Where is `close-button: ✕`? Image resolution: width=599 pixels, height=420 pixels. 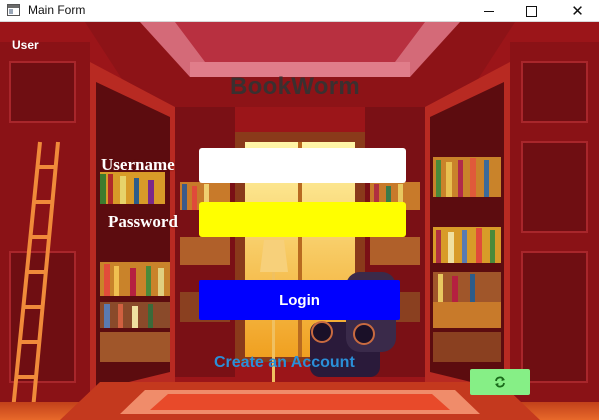
close-button: ✕ is located at coordinates (577, 11).